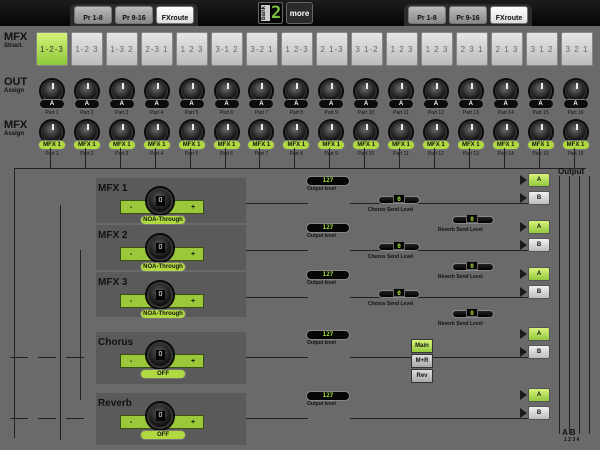  I want to click on fx-knob-3: 0, so click(160, 295).